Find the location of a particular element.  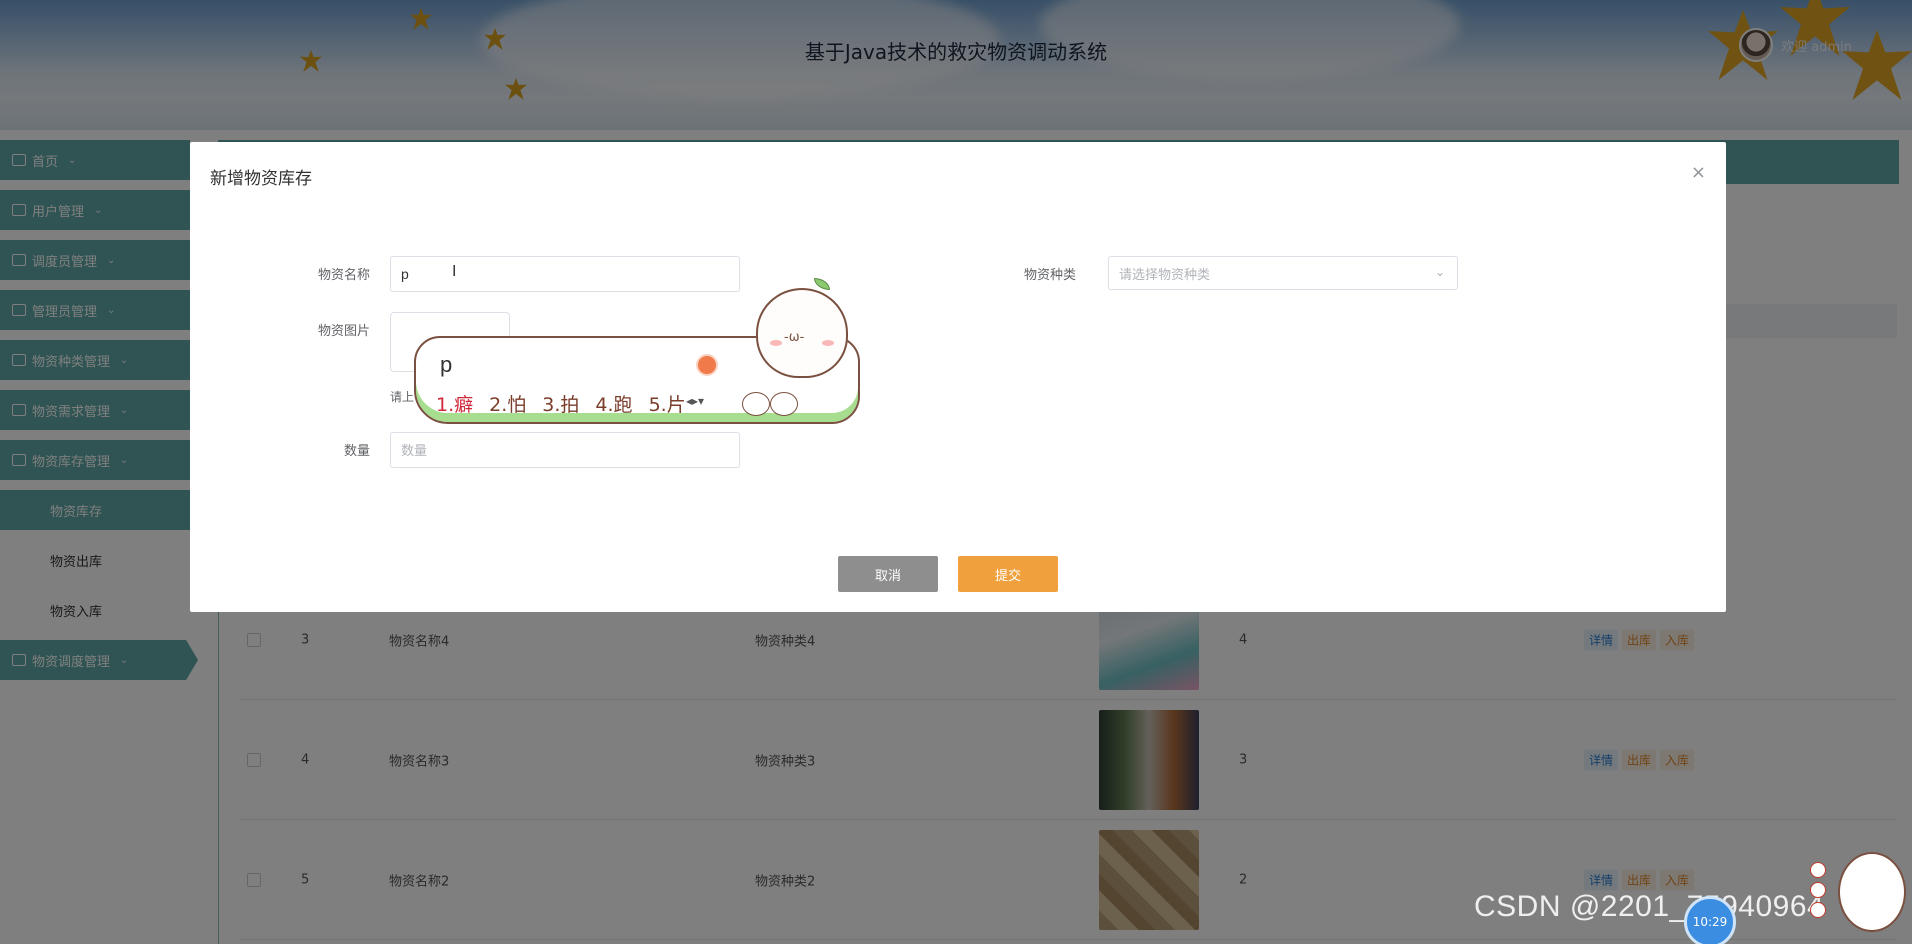

ime-candidate: 1.癖 is located at coordinates (454, 403).